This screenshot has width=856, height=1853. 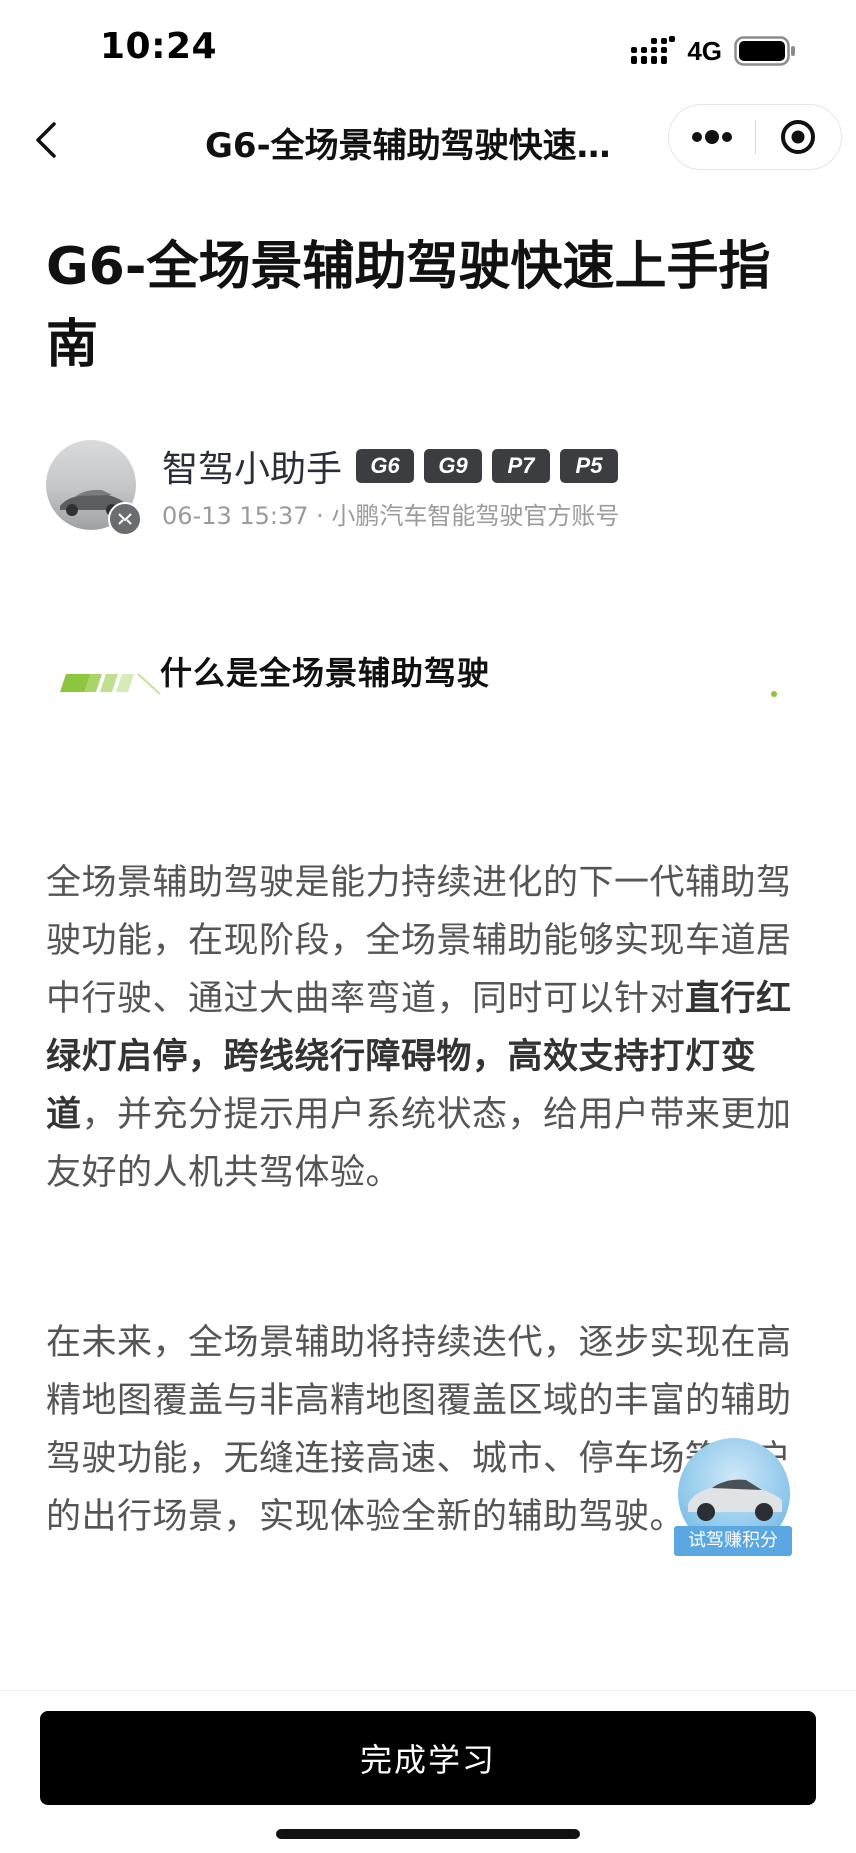 What do you see at coordinates (408, 306) in the screenshot?
I see `article-title: G6-全场景辅助驾驶快速上手指南` at bounding box center [408, 306].